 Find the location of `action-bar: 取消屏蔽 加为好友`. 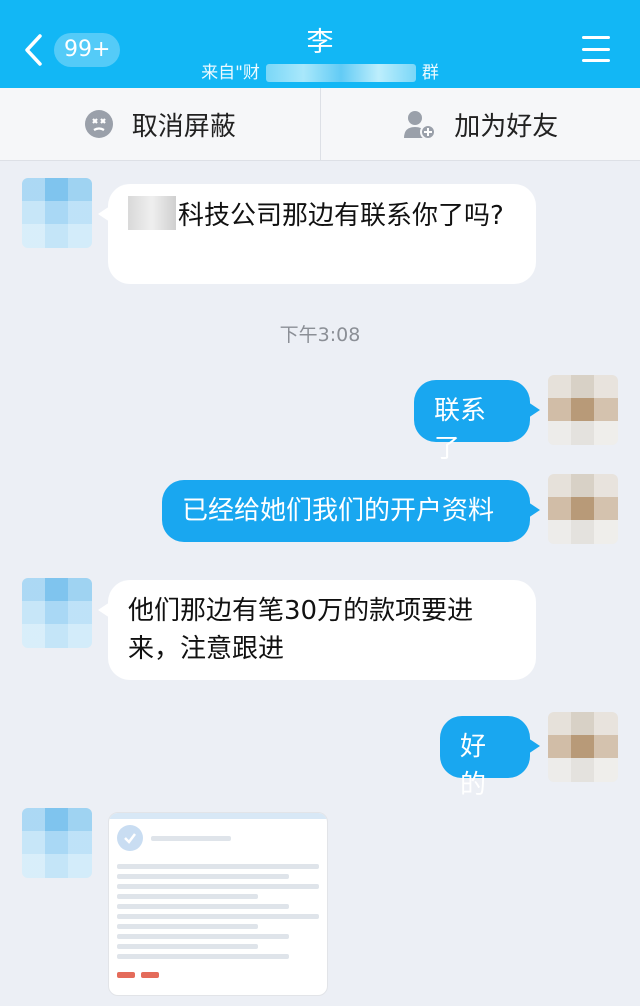

action-bar: 取消屏蔽 加为好友 is located at coordinates (320, 124).